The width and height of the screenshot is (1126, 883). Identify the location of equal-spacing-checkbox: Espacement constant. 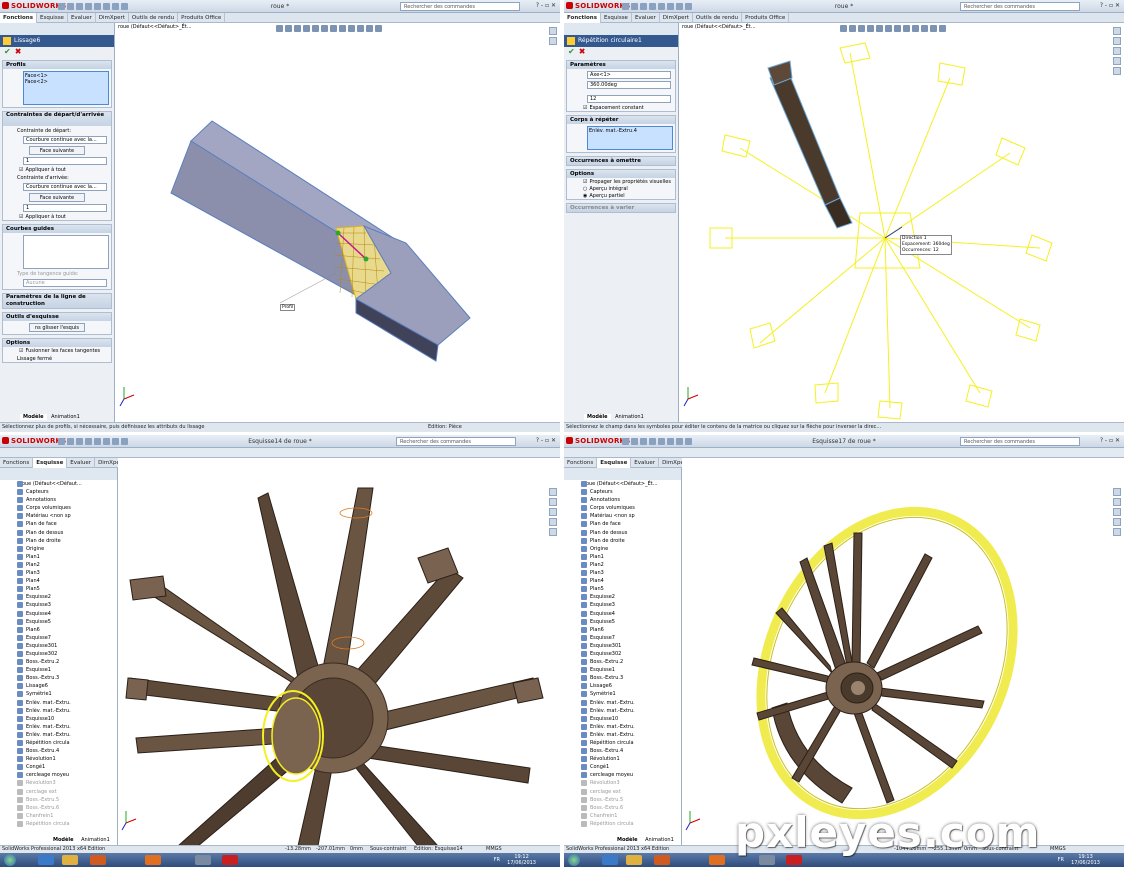
(629, 108).